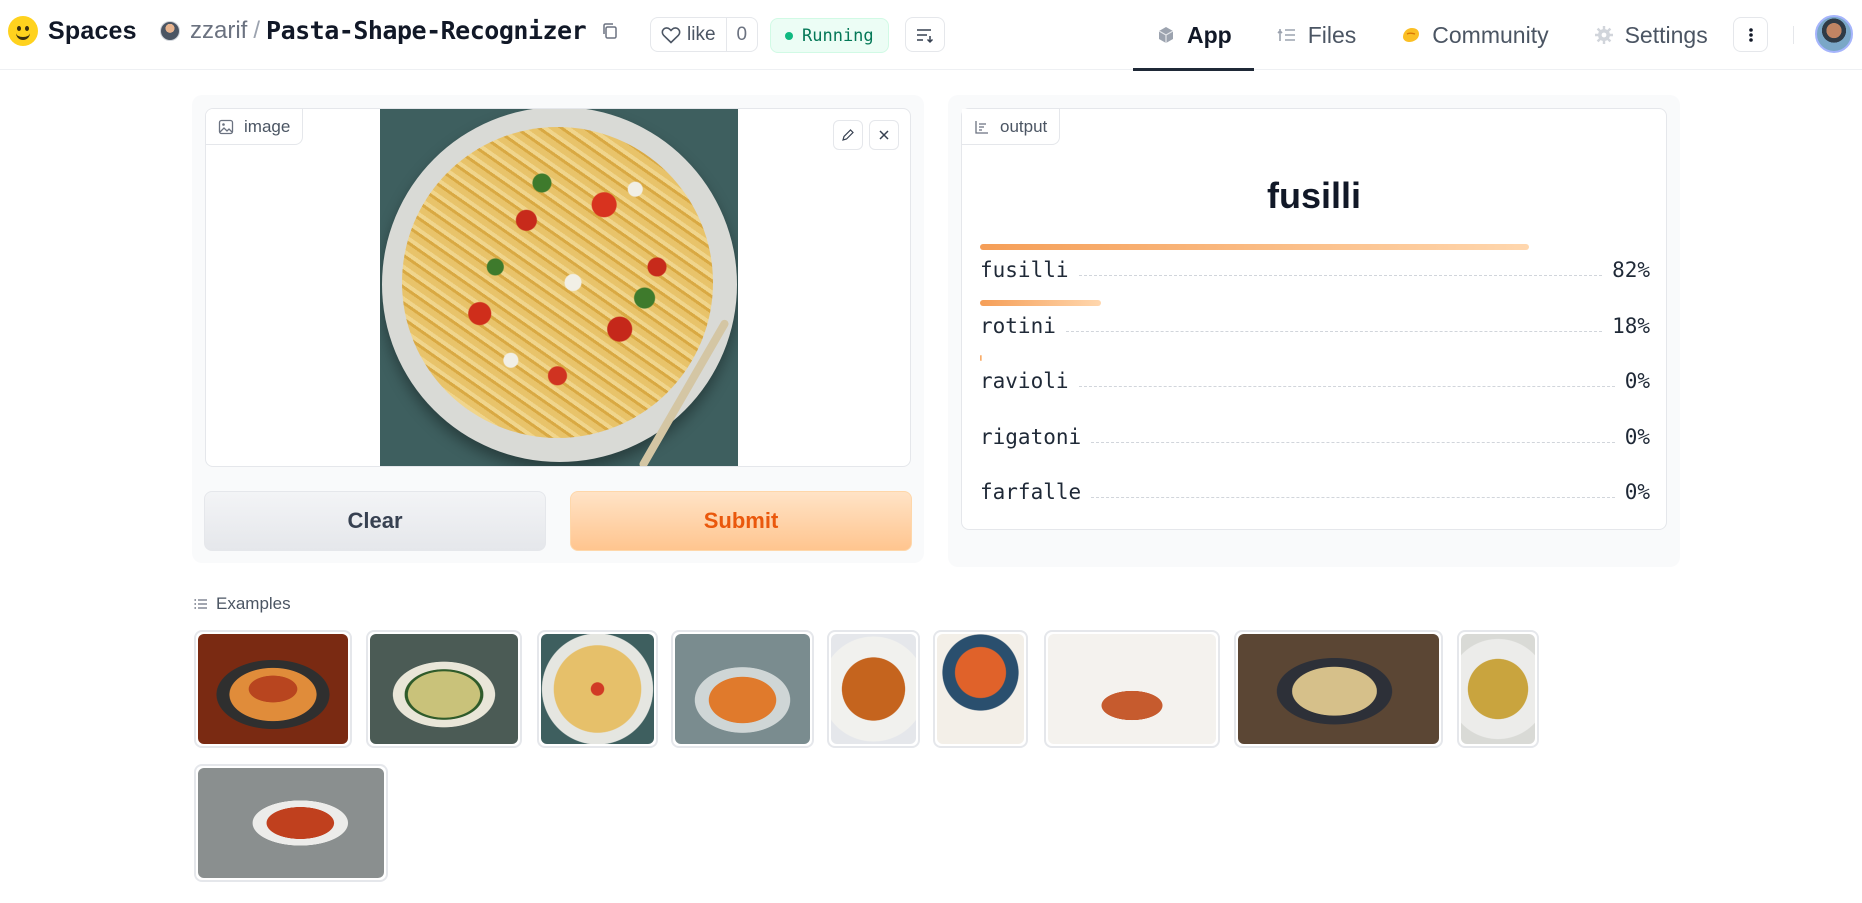  I want to click on owner-avatar, so click(170, 30).